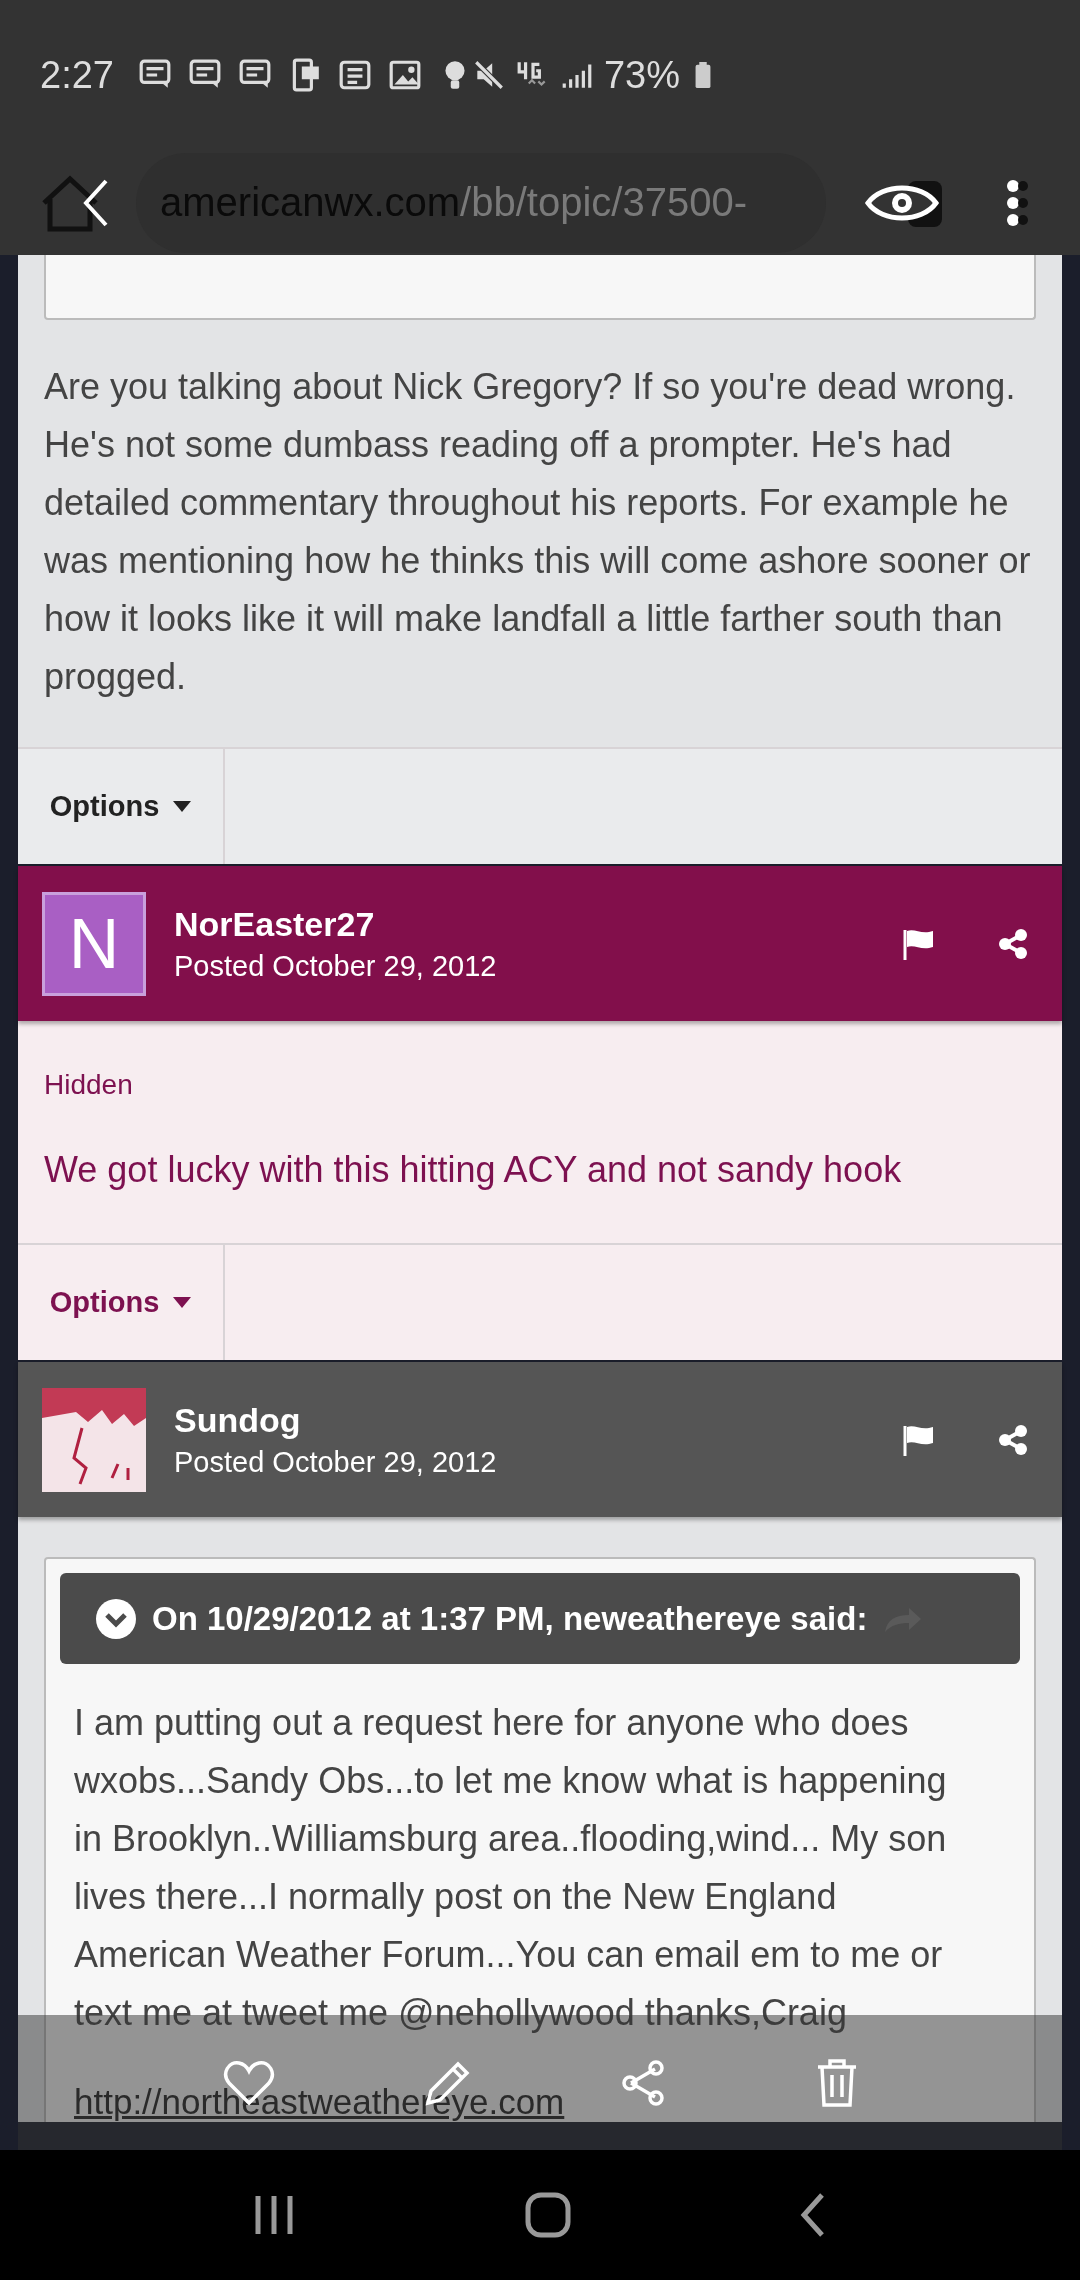  What do you see at coordinates (473, 1170) in the screenshot?
I see `post-text: We got lucky with this hitting ACY and not sandy hook` at bounding box center [473, 1170].